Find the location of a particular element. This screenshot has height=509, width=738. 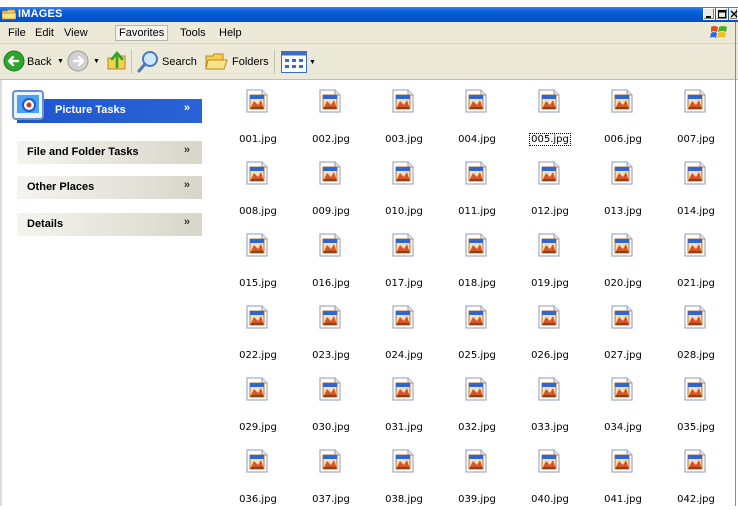

file-item: 003.jpg is located at coordinates (404, 119).